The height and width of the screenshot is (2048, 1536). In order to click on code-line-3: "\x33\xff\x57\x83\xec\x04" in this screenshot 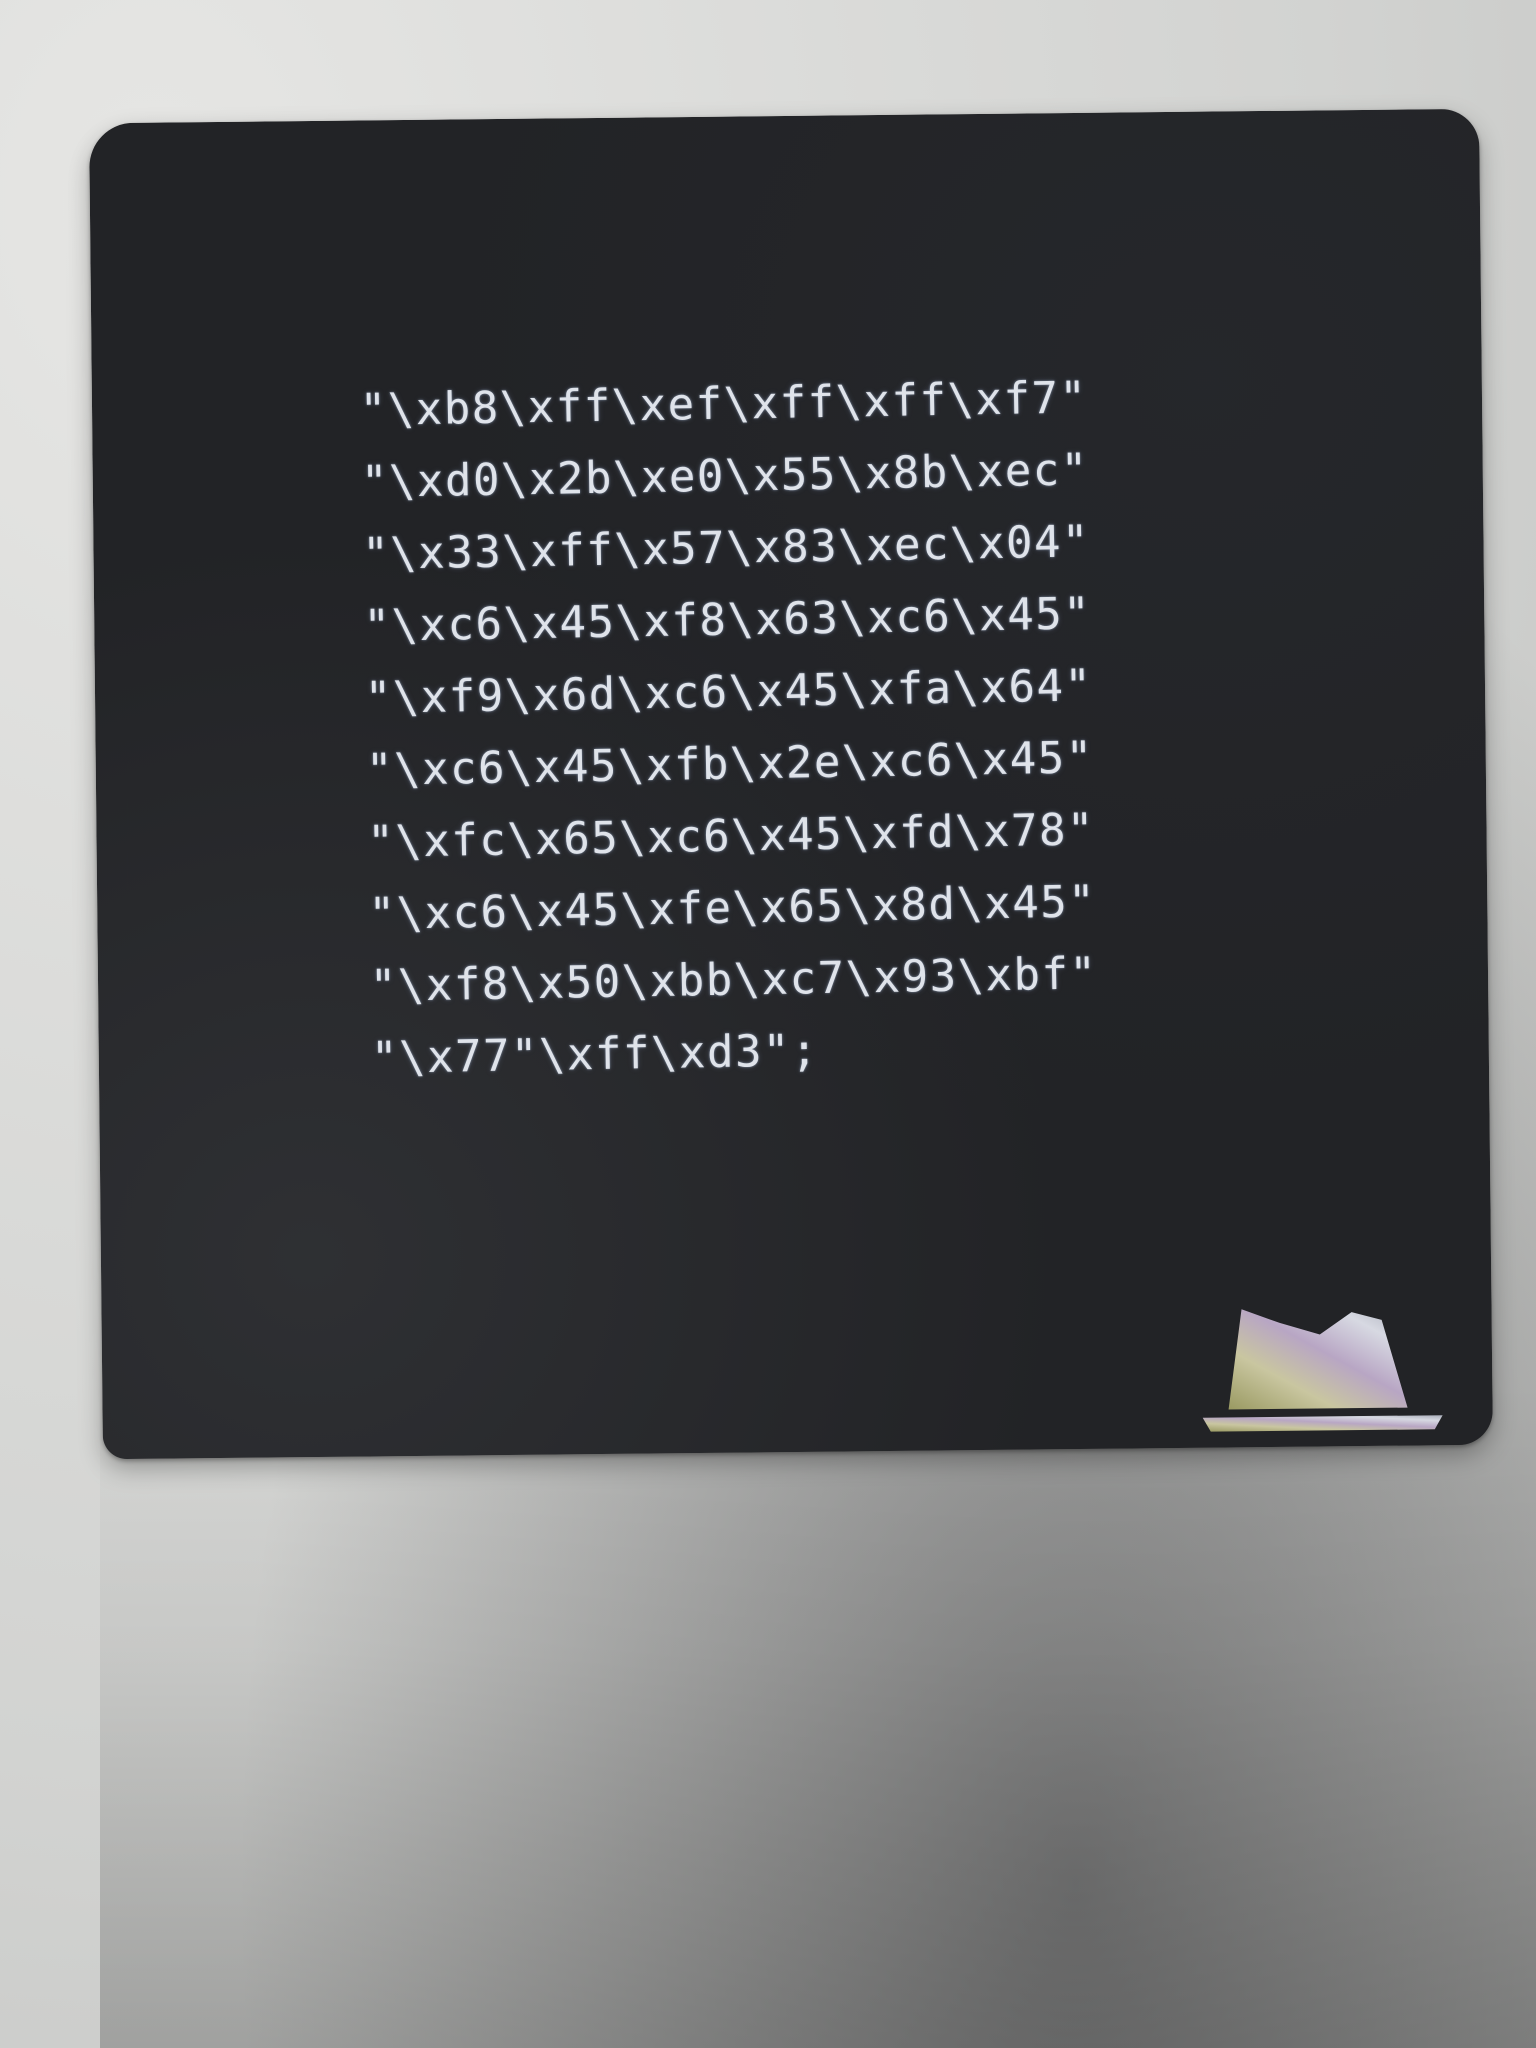, I will do `click(726, 548)`.